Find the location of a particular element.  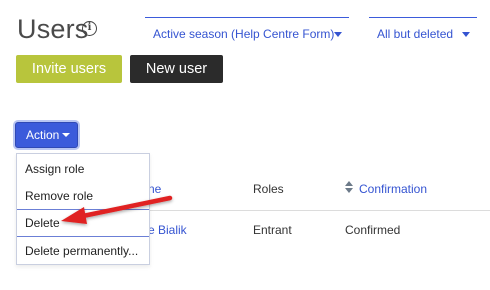

menu-item-remove-role: Remove role is located at coordinates (59, 196).